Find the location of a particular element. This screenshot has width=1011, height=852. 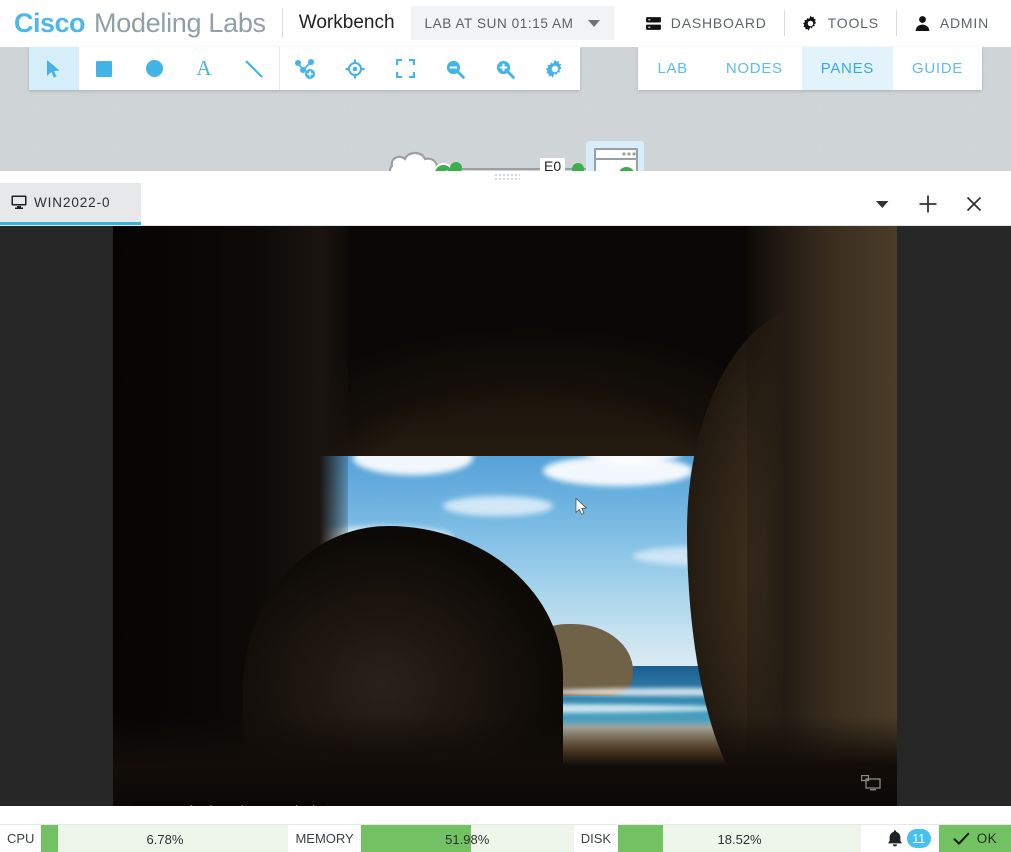

toolbar-tabs-group: LAB NODES PANES GUIDE is located at coordinates (810, 68).